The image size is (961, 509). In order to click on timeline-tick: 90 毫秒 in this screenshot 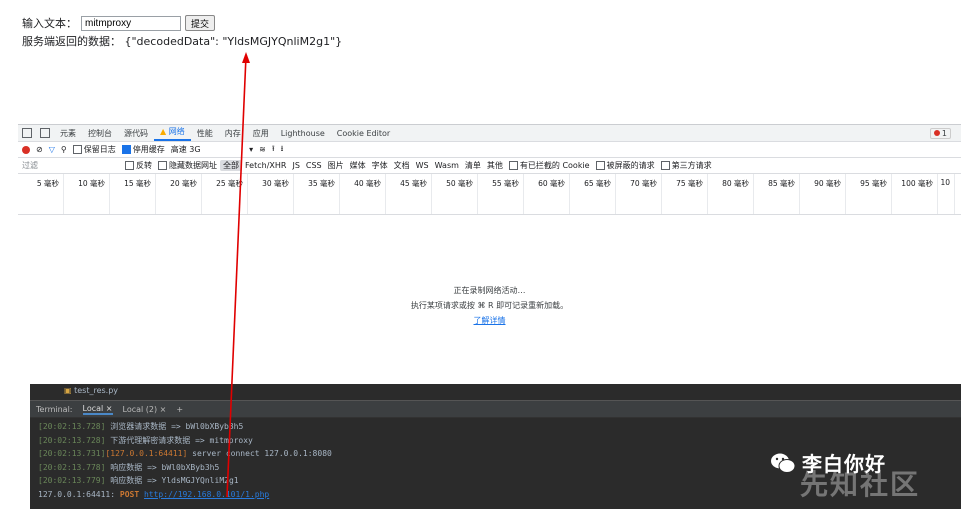, I will do `click(823, 194)`.